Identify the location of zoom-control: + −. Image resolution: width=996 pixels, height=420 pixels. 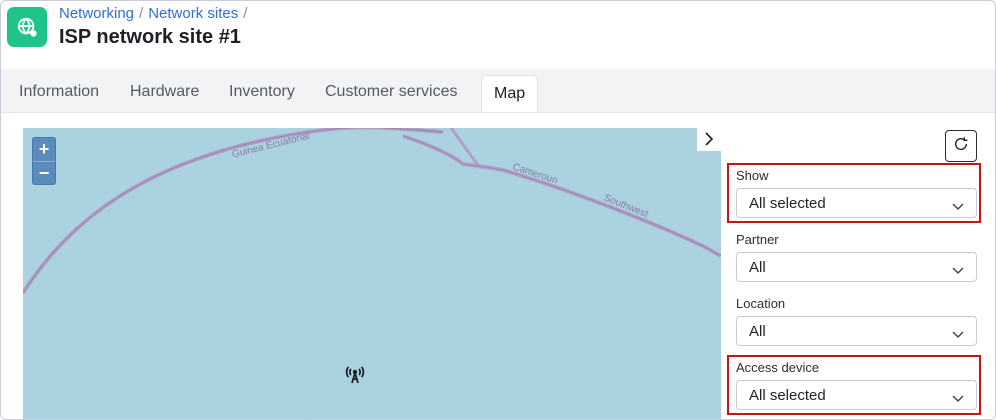
(44, 161).